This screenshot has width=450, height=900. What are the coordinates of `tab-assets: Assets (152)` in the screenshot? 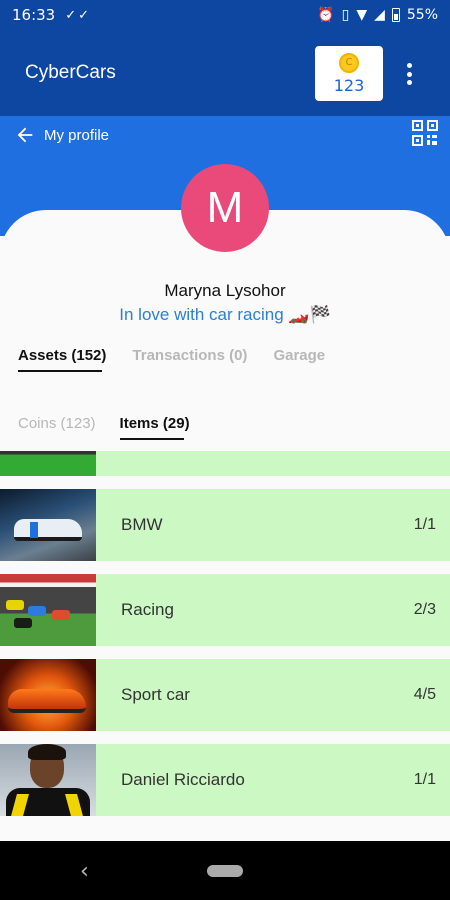 It's located at (62, 359).